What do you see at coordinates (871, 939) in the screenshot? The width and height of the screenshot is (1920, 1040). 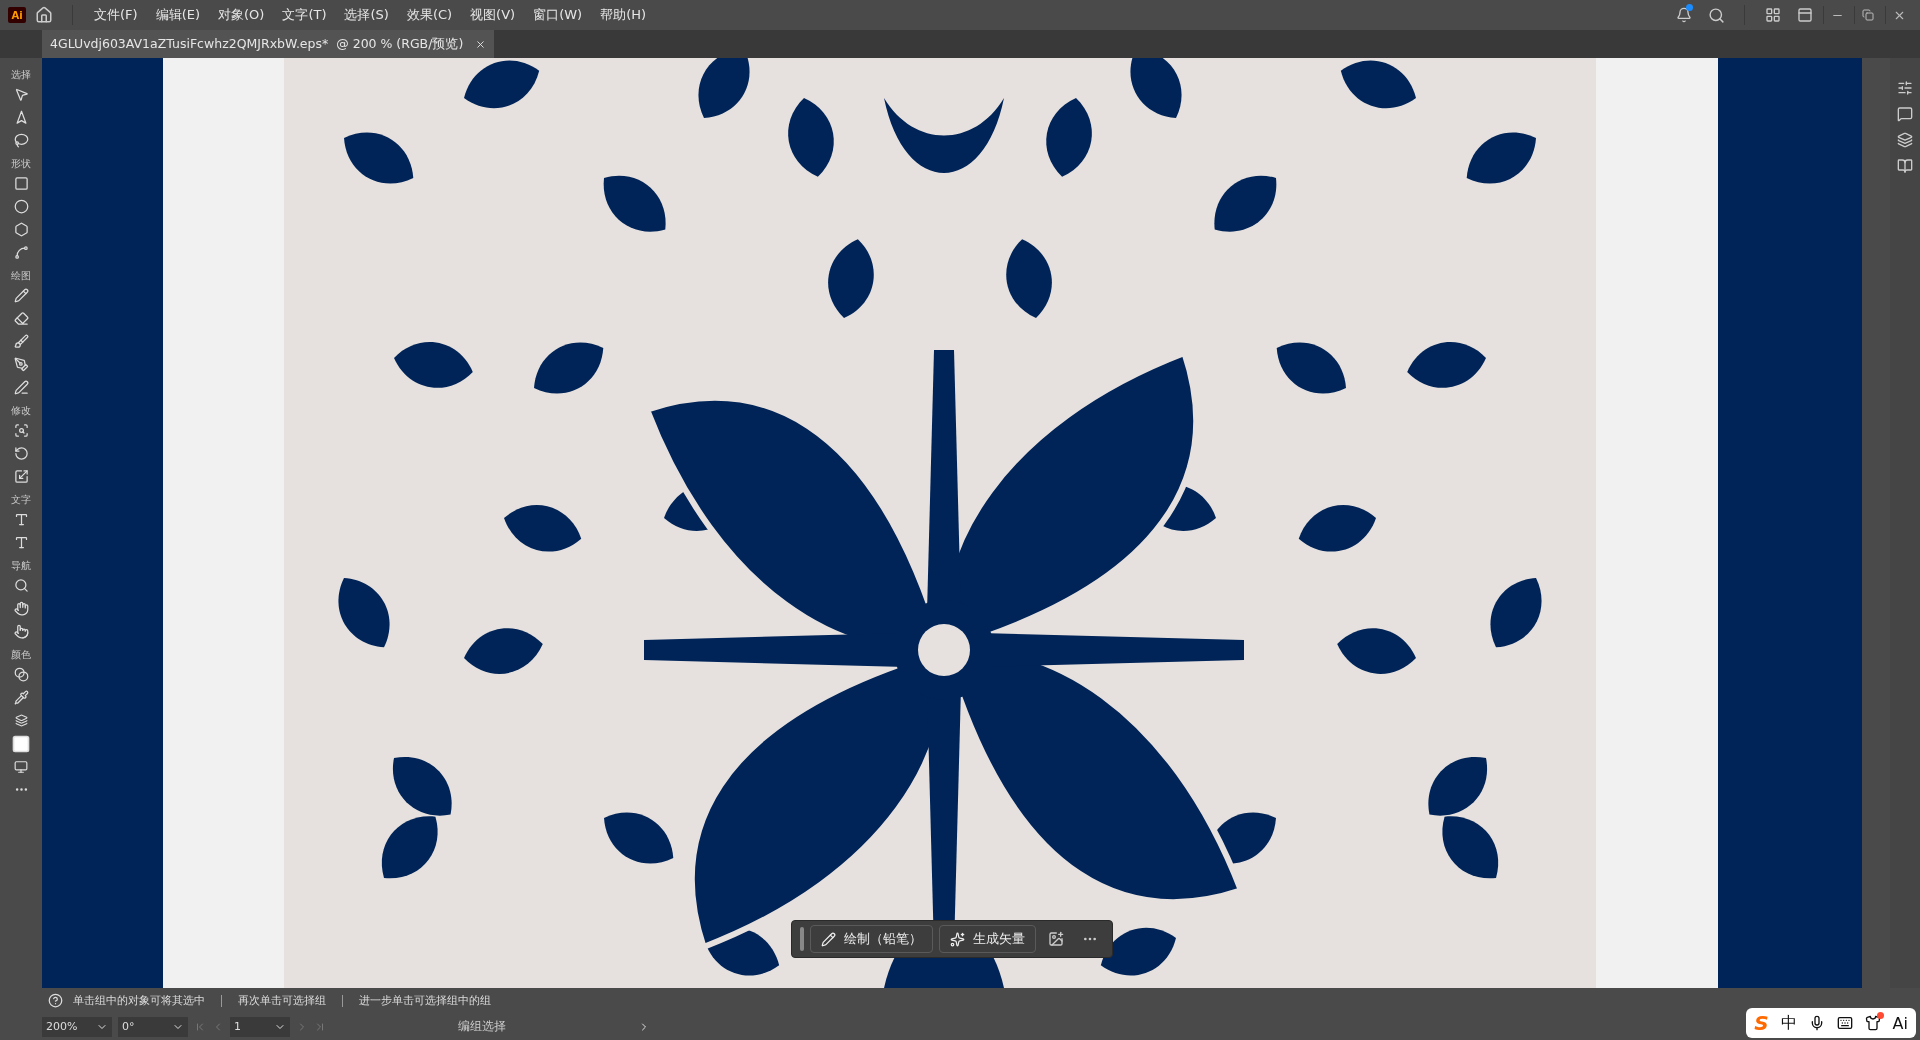 I see `context-button: 绘制（铅笔）` at bounding box center [871, 939].